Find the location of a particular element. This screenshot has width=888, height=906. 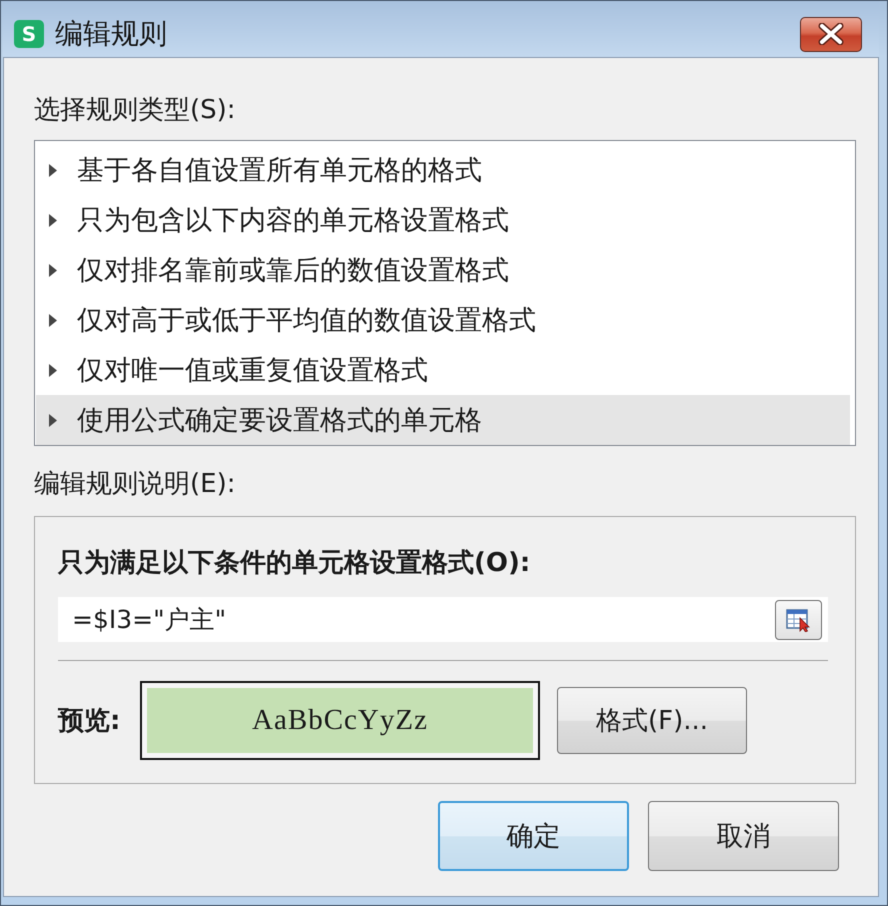

range-select-button is located at coordinates (798, 620).